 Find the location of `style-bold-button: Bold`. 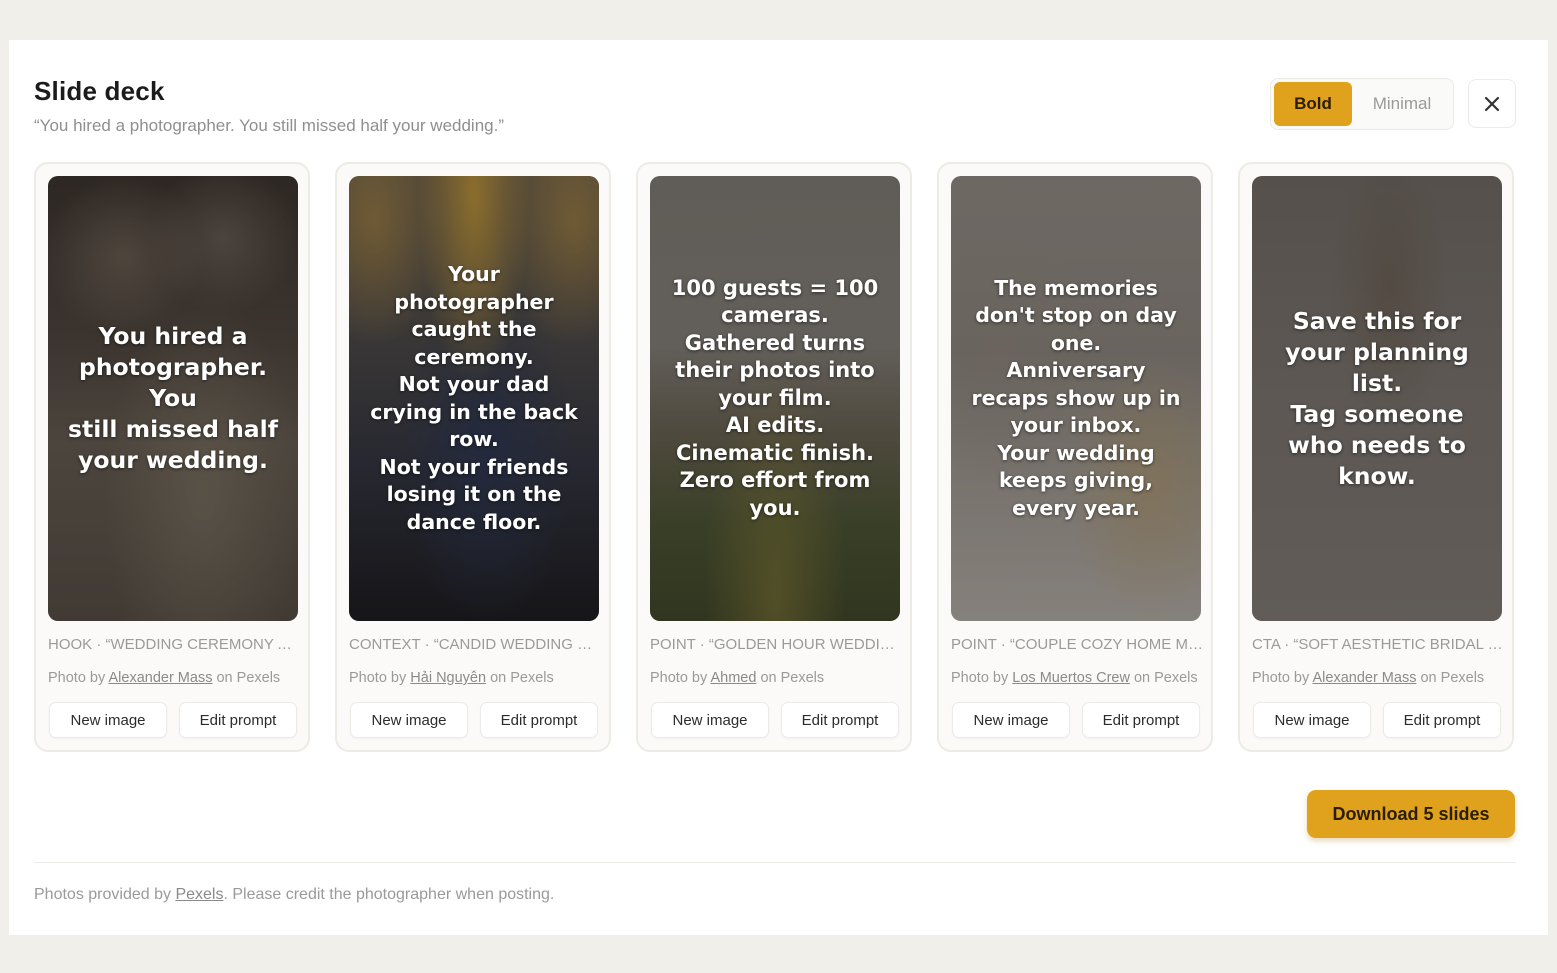

style-bold-button: Bold is located at coordinates (1313, 104).